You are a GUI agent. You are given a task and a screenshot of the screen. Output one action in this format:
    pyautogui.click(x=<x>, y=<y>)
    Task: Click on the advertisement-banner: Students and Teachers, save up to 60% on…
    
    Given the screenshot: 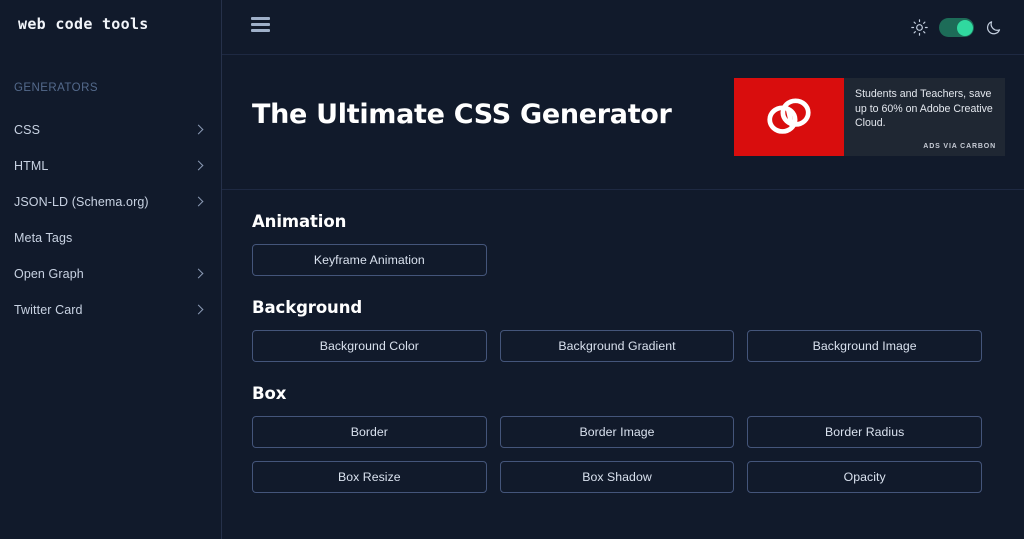 What is the action you would take?
    pyautogui.click(x=869, y=117)
    